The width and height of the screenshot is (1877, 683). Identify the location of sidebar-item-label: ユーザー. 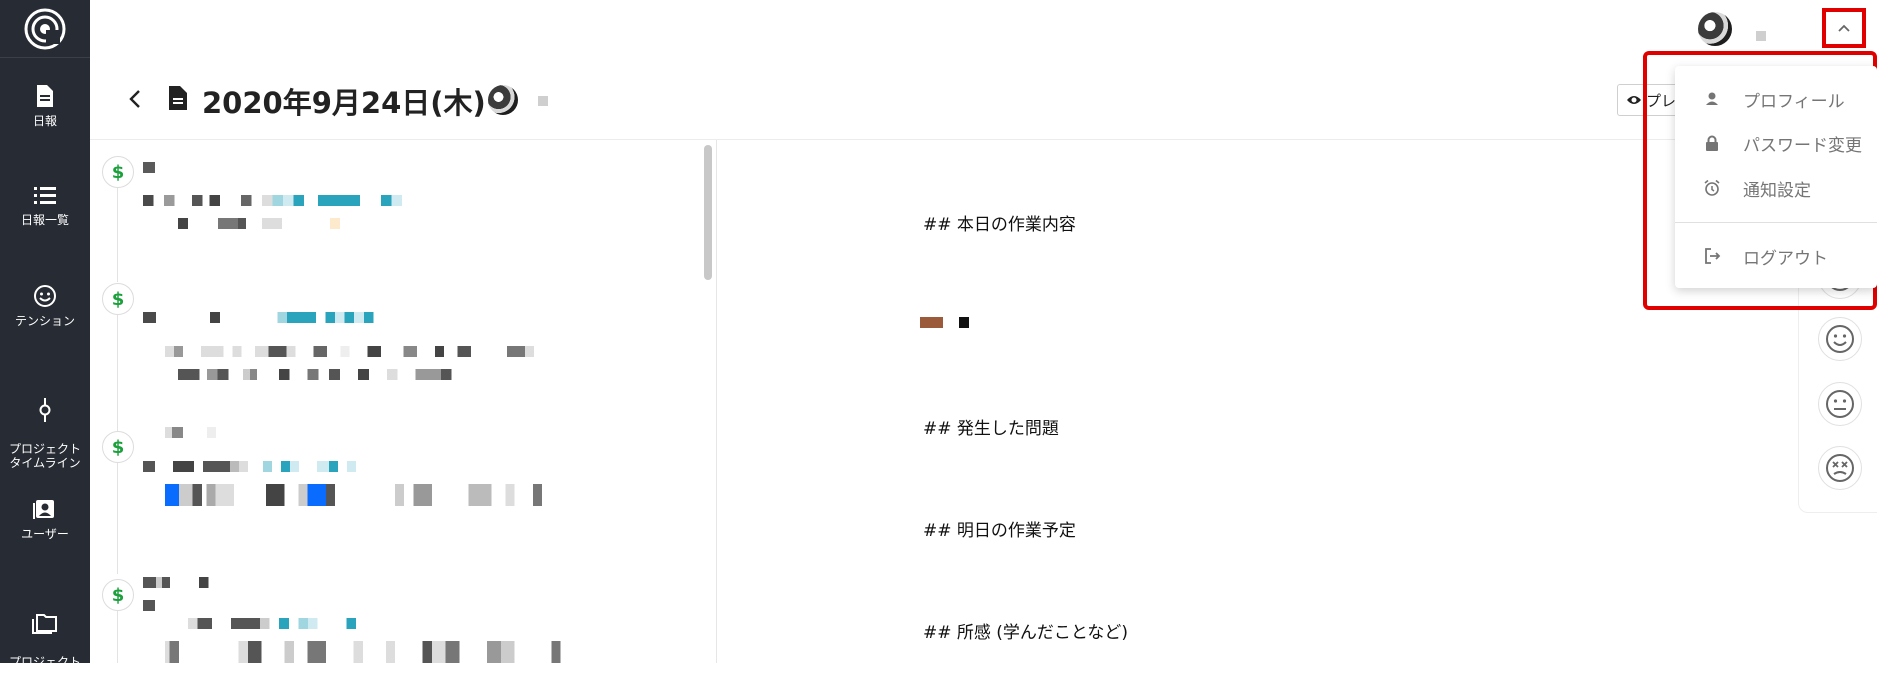
(45, 534).